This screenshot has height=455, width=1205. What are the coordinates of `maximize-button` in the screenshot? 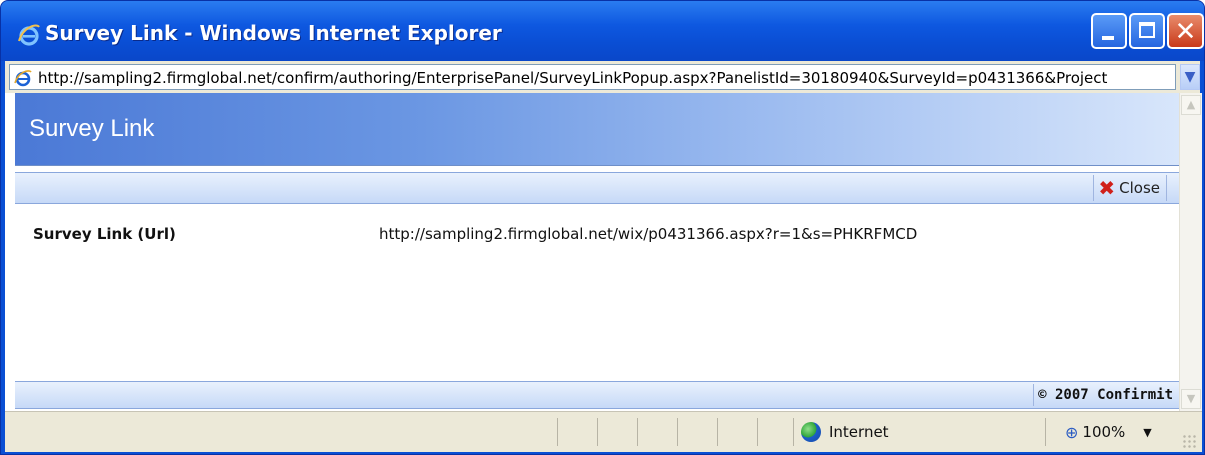 It's located at (1147, 31).